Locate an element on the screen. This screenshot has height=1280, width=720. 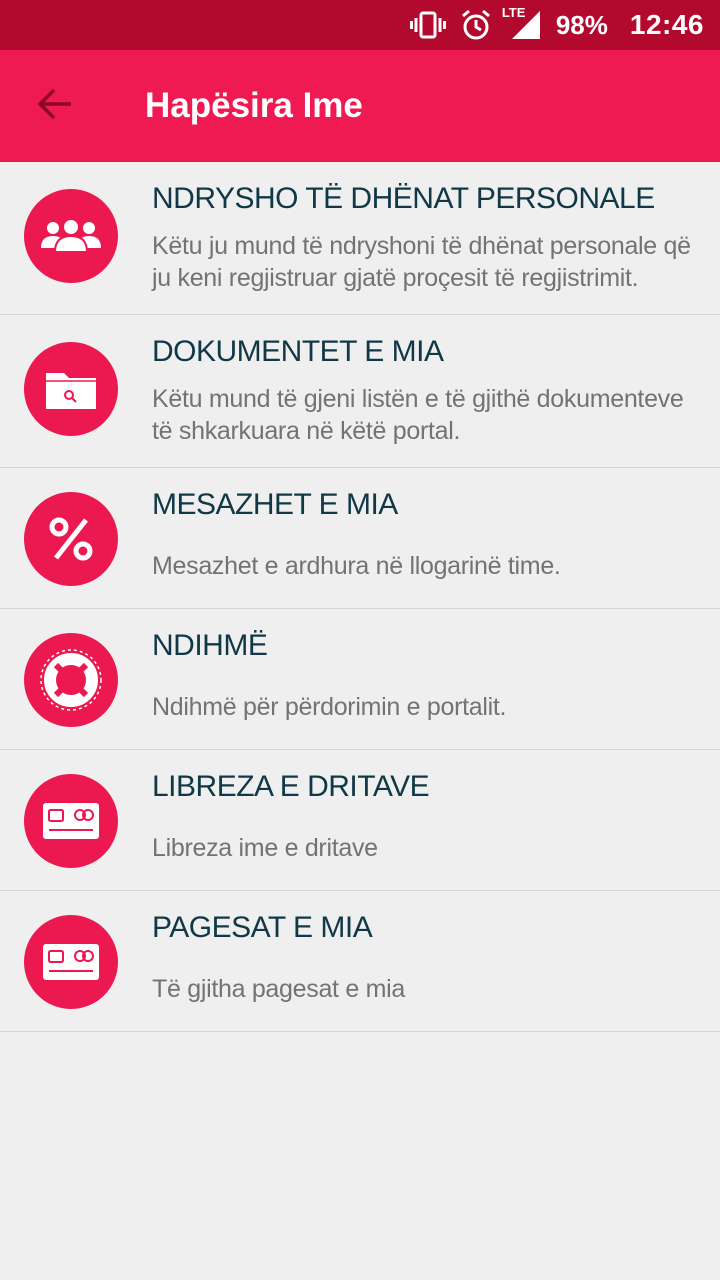
clock: 12:46 is located at coordinates (666, 24).